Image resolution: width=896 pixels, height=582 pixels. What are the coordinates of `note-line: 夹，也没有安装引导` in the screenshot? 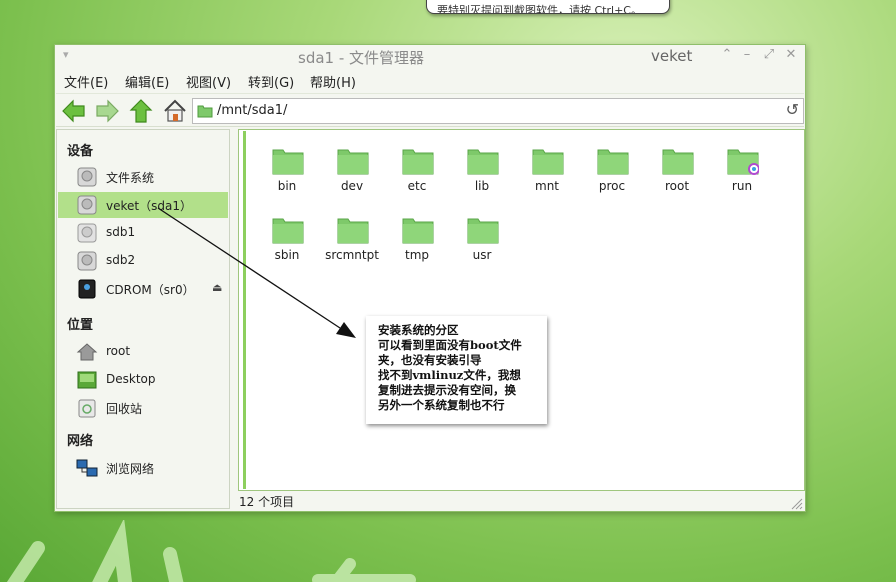 It's located at (430, 360).